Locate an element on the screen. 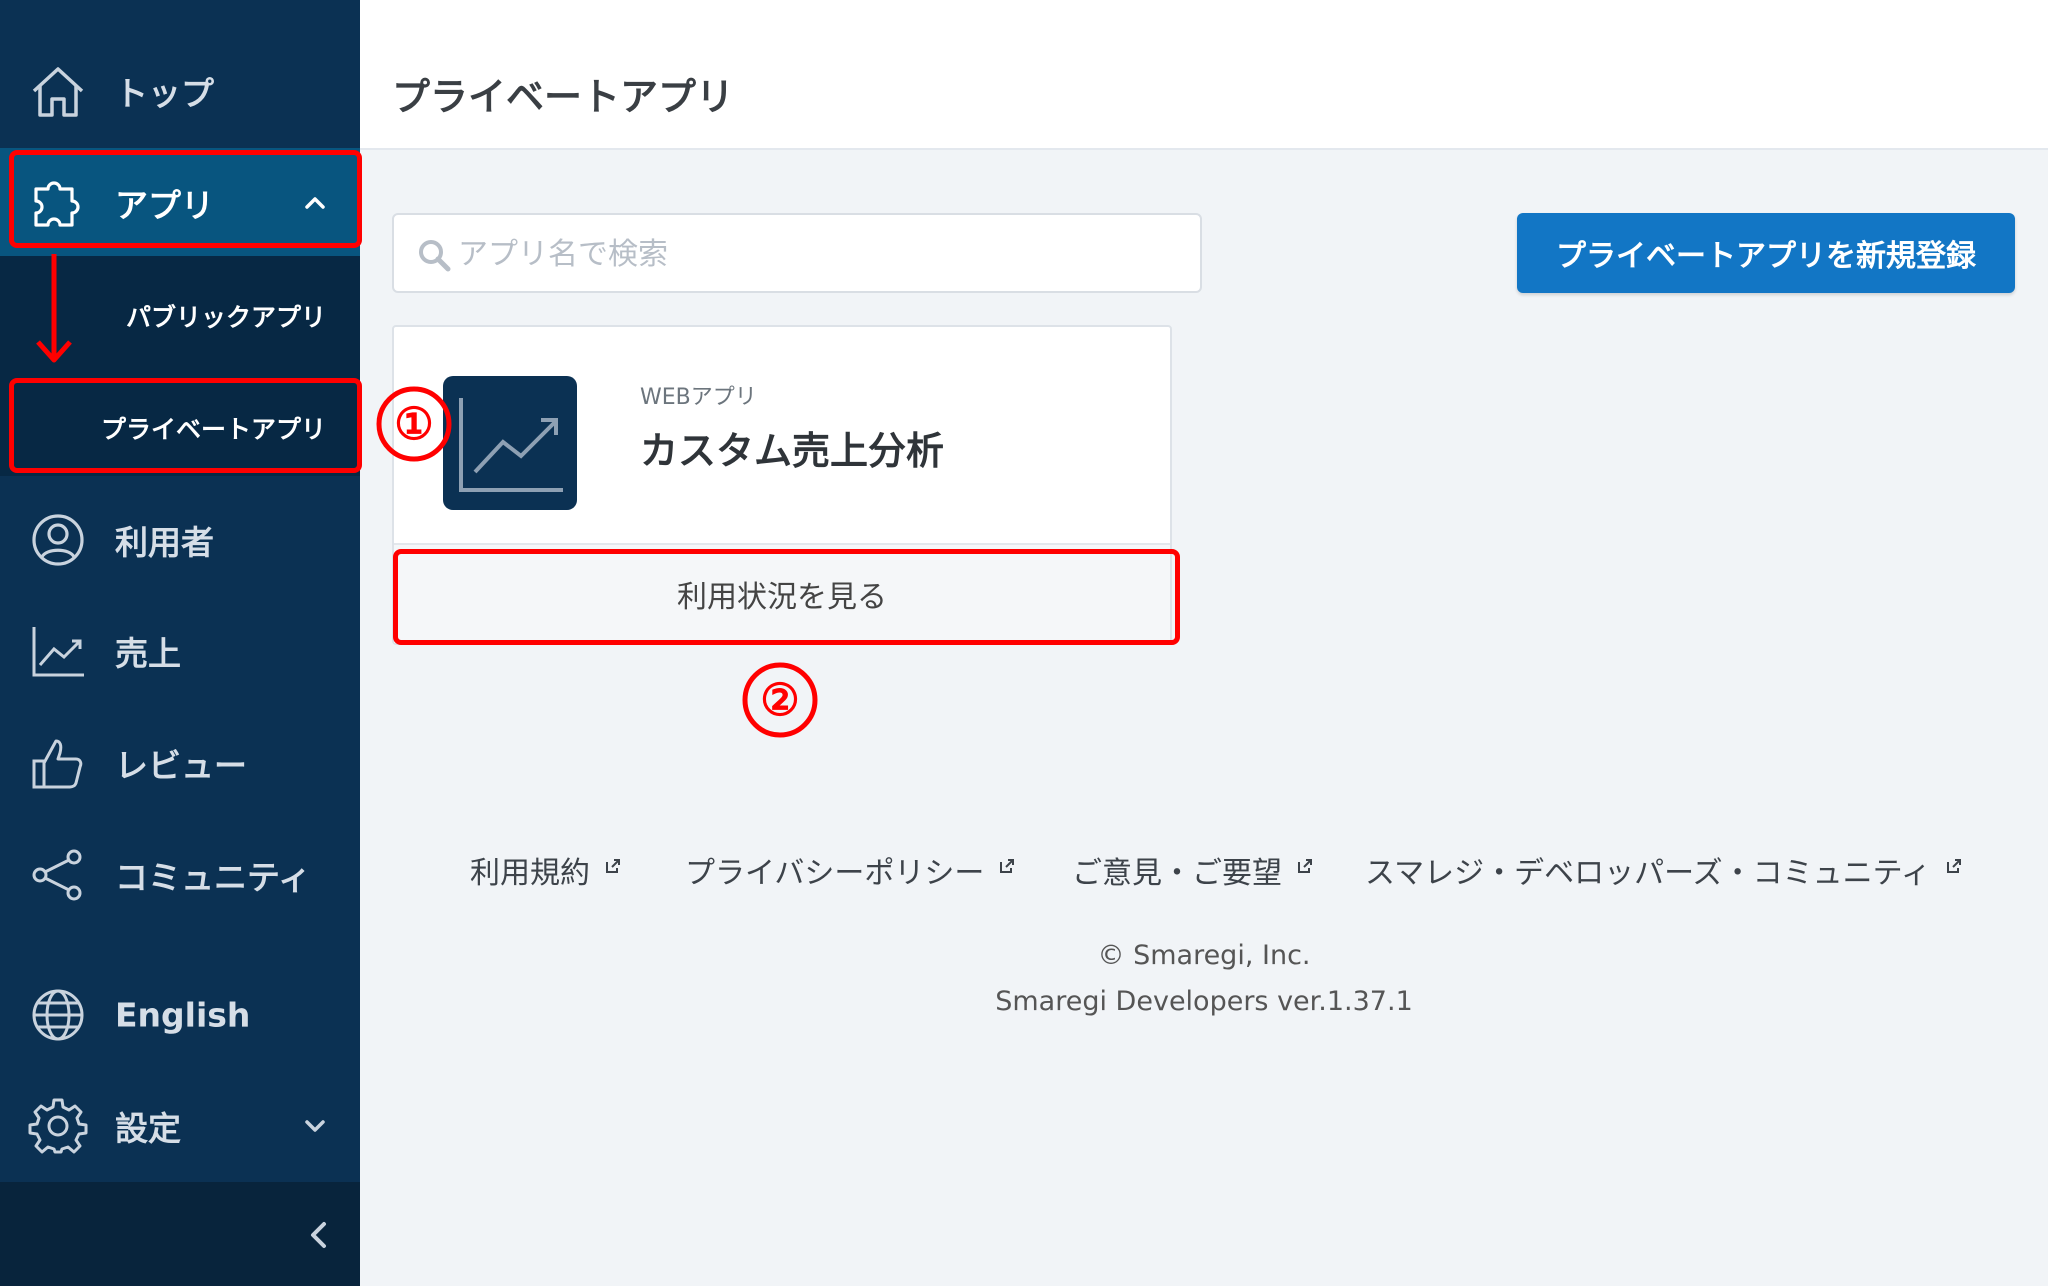 The height and width of the screenshot is (1286, 2048). annotation-step-2: ② is located at coordinates (780, 700).